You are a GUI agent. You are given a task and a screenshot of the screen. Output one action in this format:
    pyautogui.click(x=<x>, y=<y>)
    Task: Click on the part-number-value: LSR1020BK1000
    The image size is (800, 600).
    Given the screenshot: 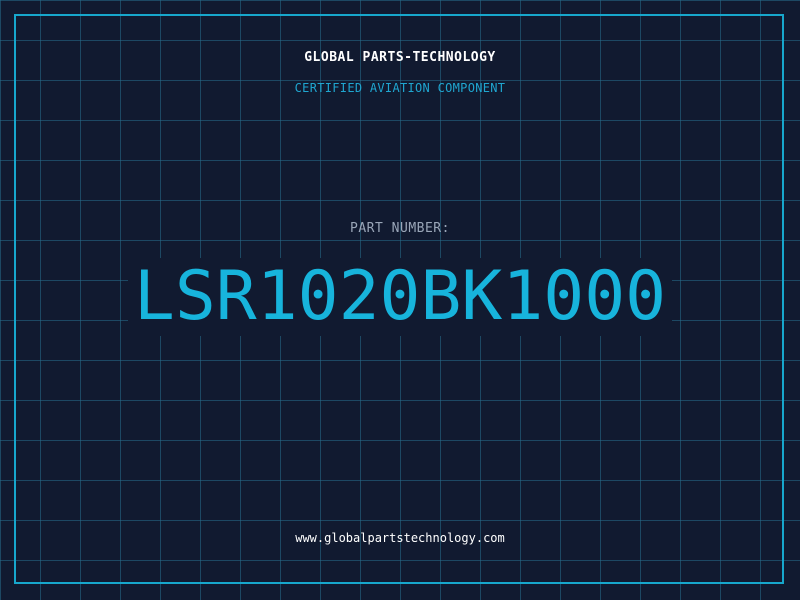 What is the action you would take?
    pyautogui.click(x=400, y=297)
    